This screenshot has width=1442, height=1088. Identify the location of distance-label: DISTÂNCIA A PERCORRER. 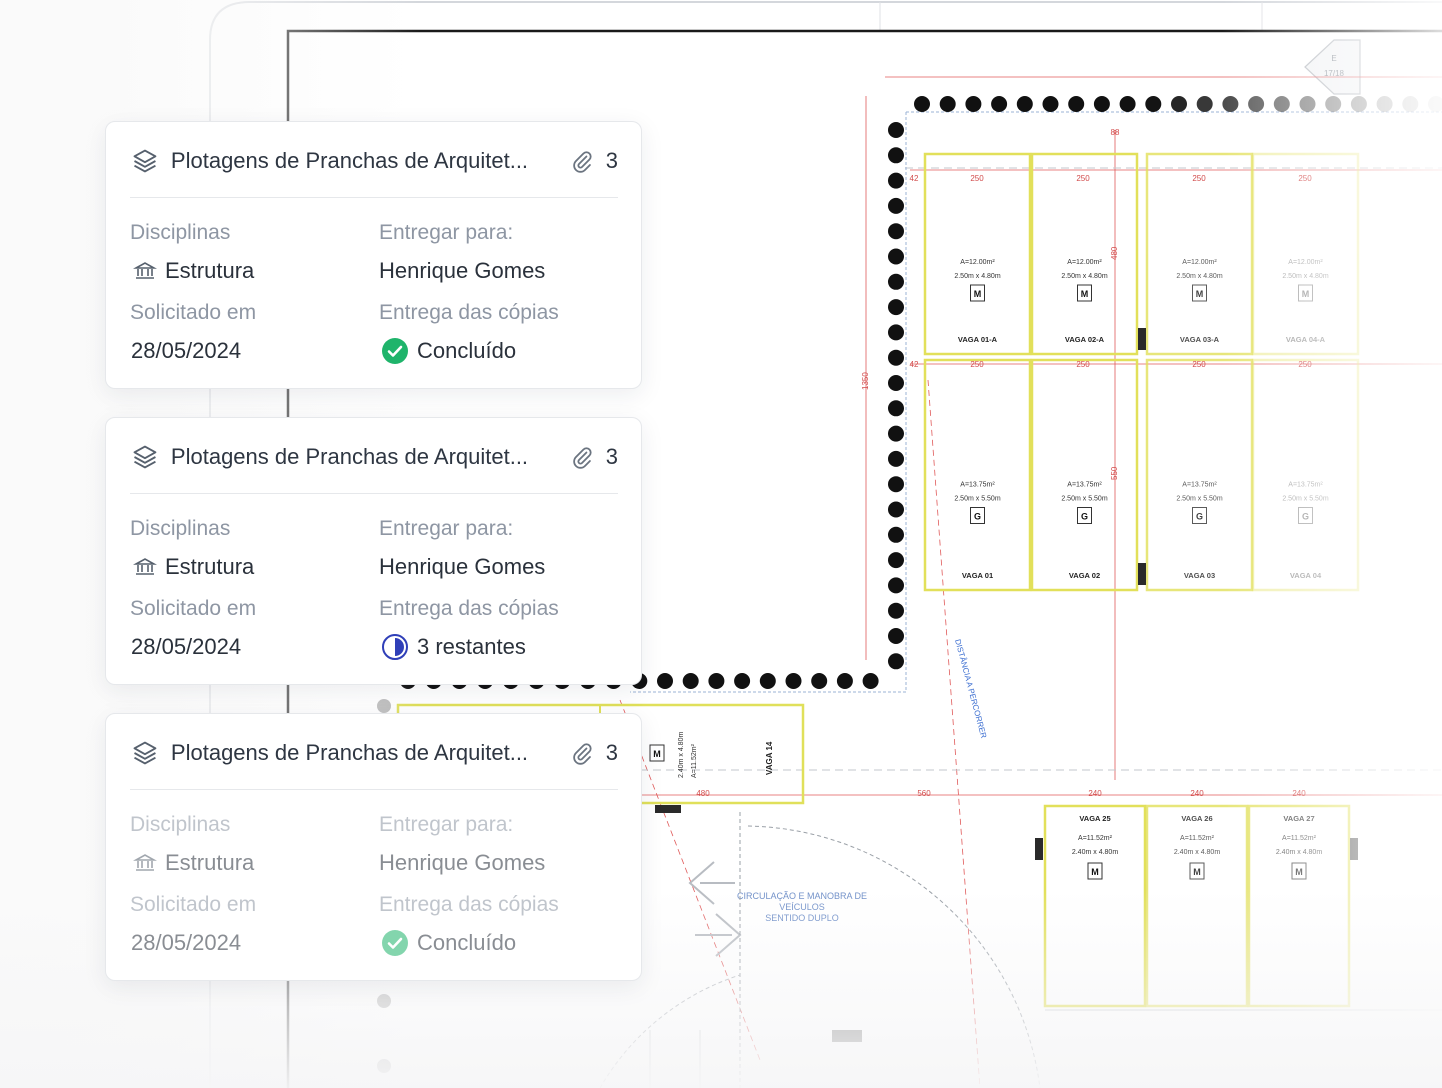
(970, 688).